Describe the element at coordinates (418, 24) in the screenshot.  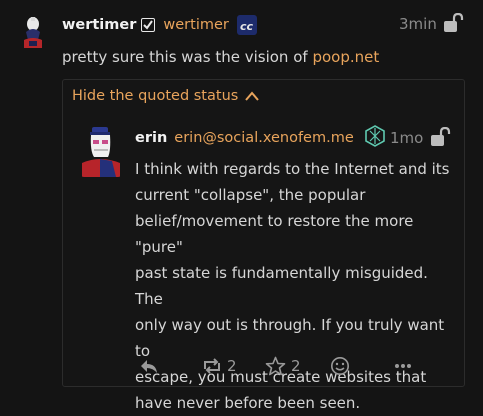
I see `post-time: 3min` at that location.